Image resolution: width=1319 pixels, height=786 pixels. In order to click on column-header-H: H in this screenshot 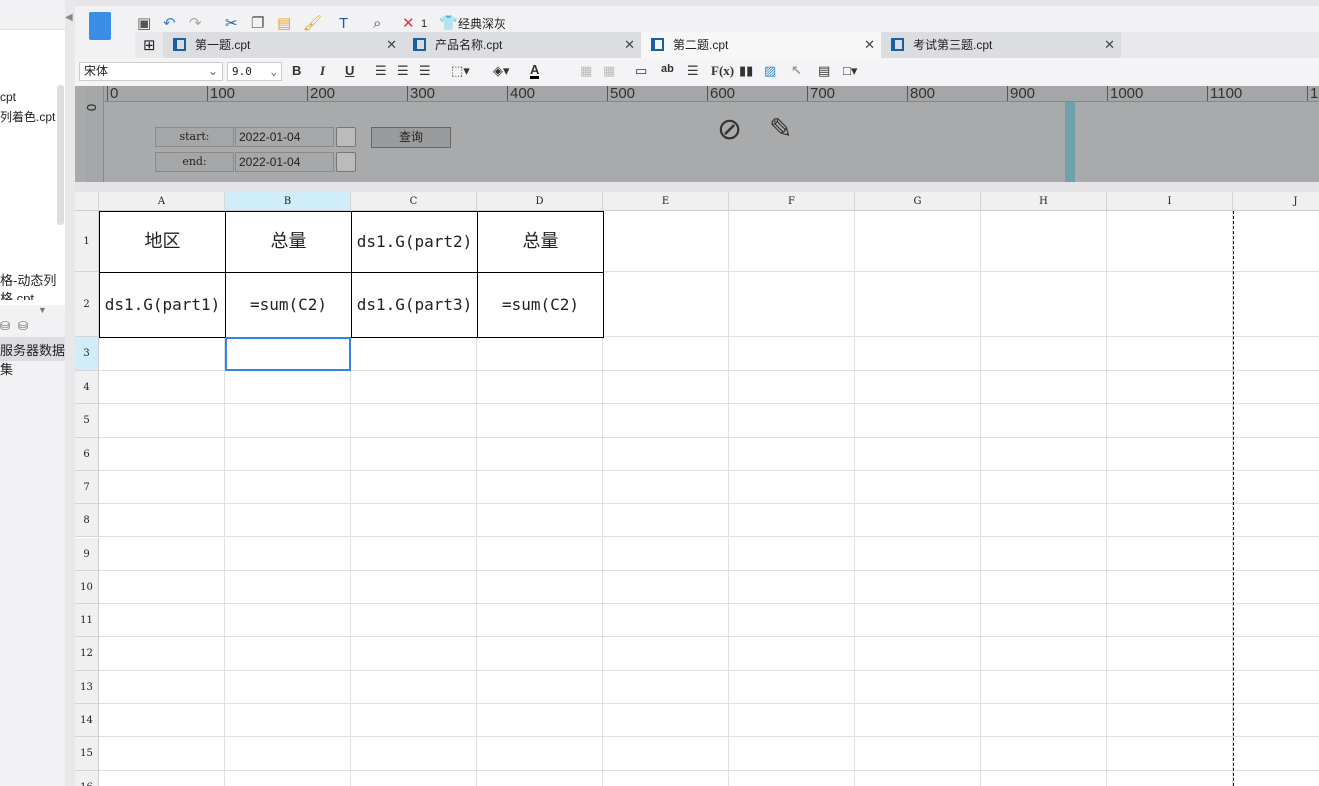, I will do `click(1044, 201)`.